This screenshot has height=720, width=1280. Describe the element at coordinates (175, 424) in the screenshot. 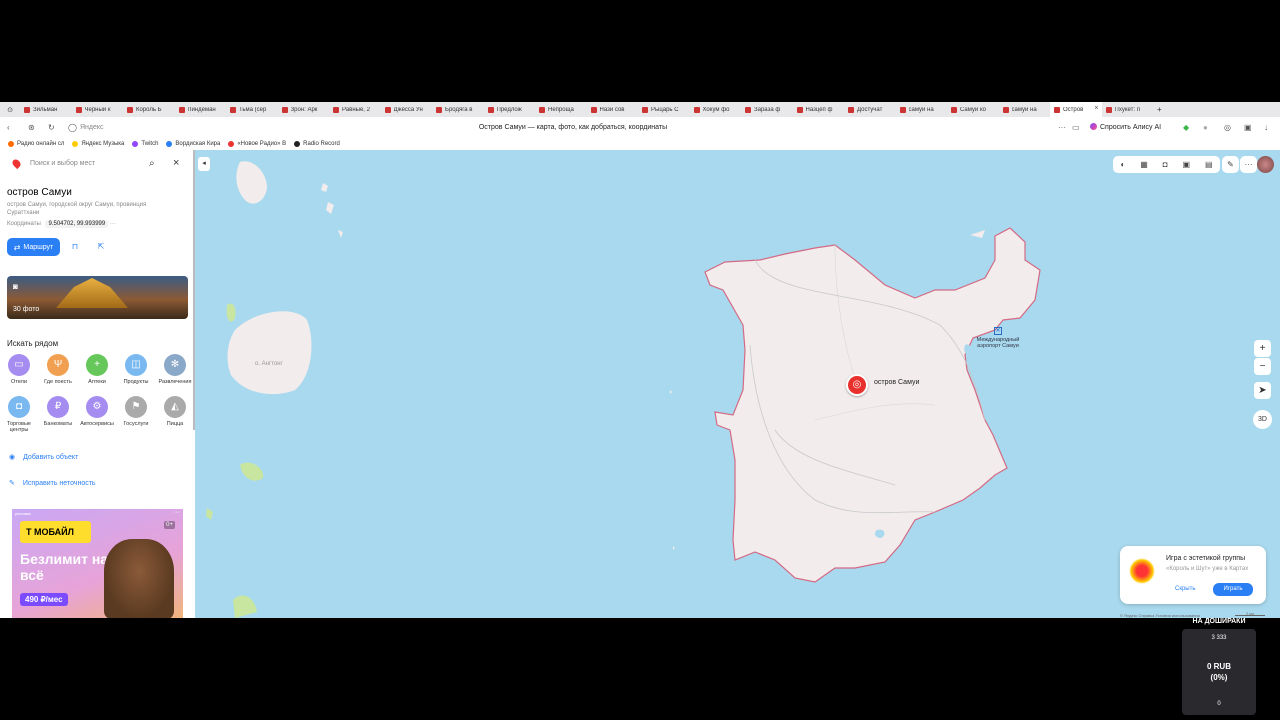

I see `nearby-category-label: Пицца` at that location.